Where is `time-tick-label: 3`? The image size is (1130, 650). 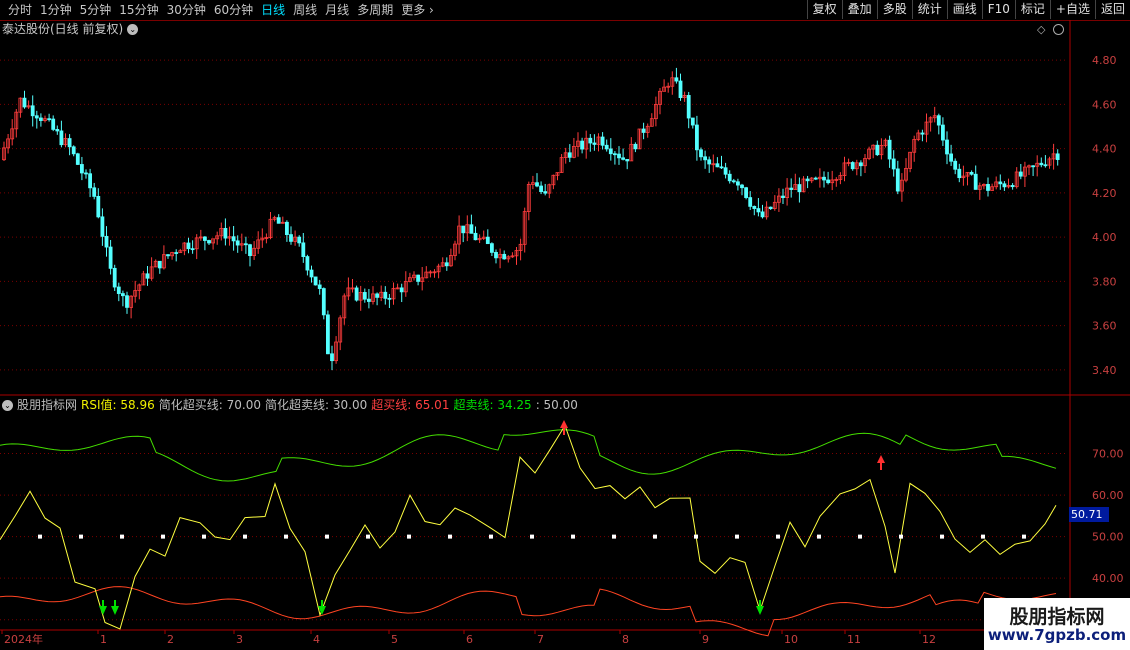
time-tick-label: 3 is located at coordinates (239, 639).